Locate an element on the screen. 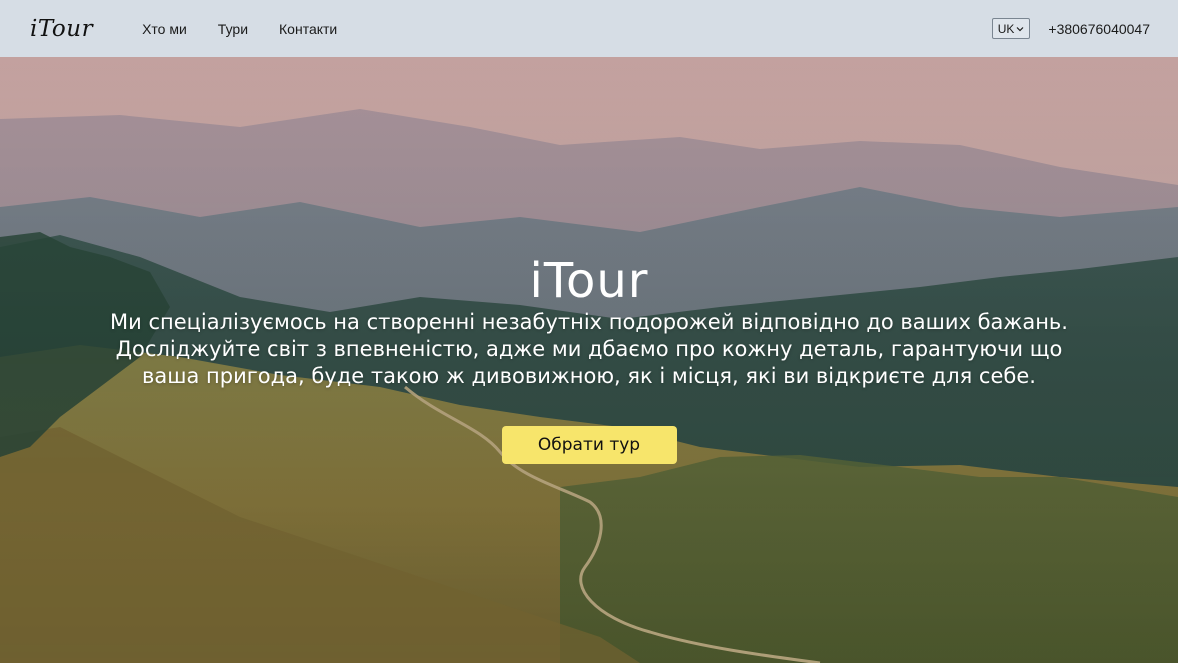 Image resolution: width=1178 pixels, height=663 pixels. hero-brand-title: iTour is located at coordinates (589, 281).